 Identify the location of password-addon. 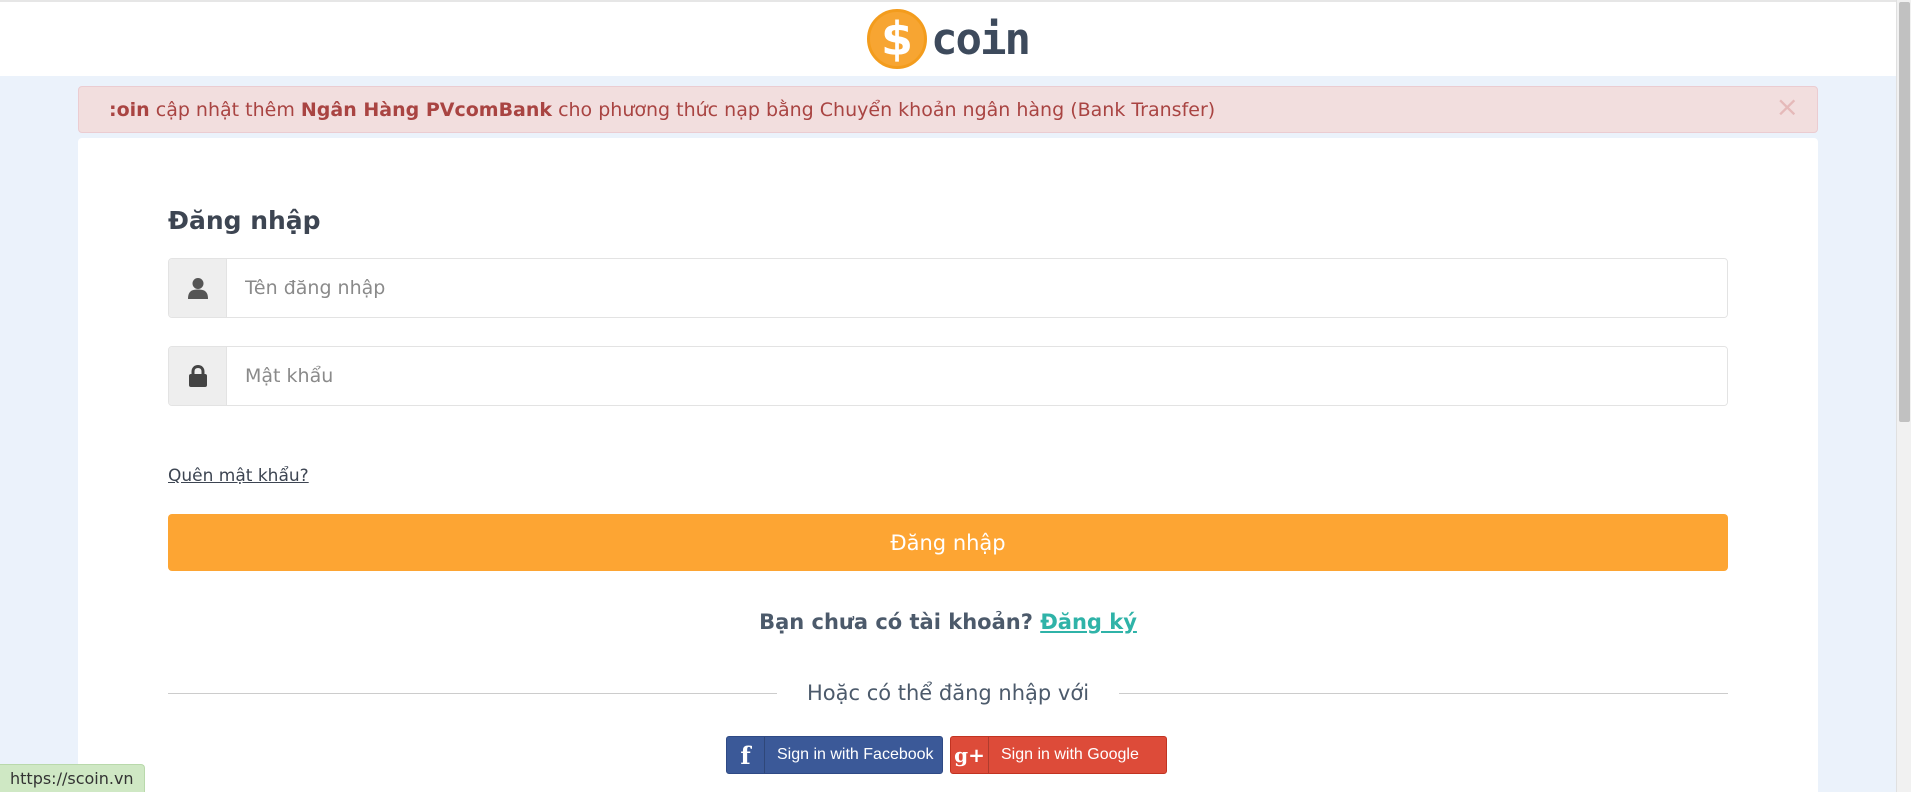
(198, 376).